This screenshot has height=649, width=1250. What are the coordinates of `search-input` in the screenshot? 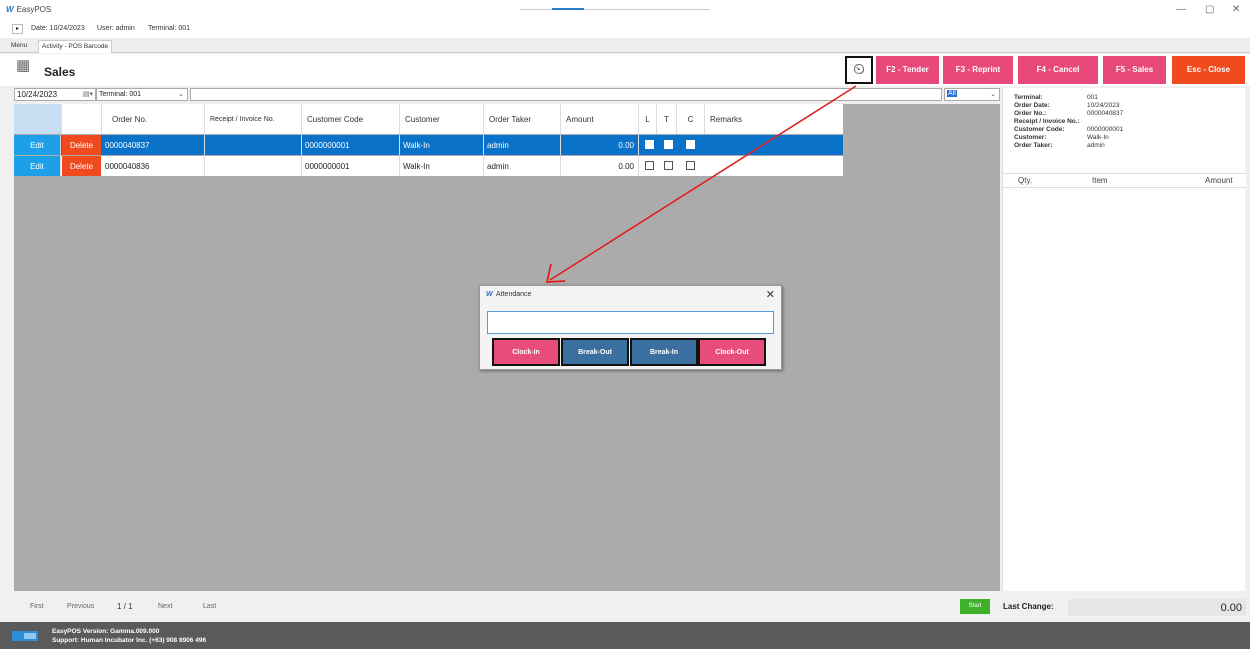 It's located at (566, 94).